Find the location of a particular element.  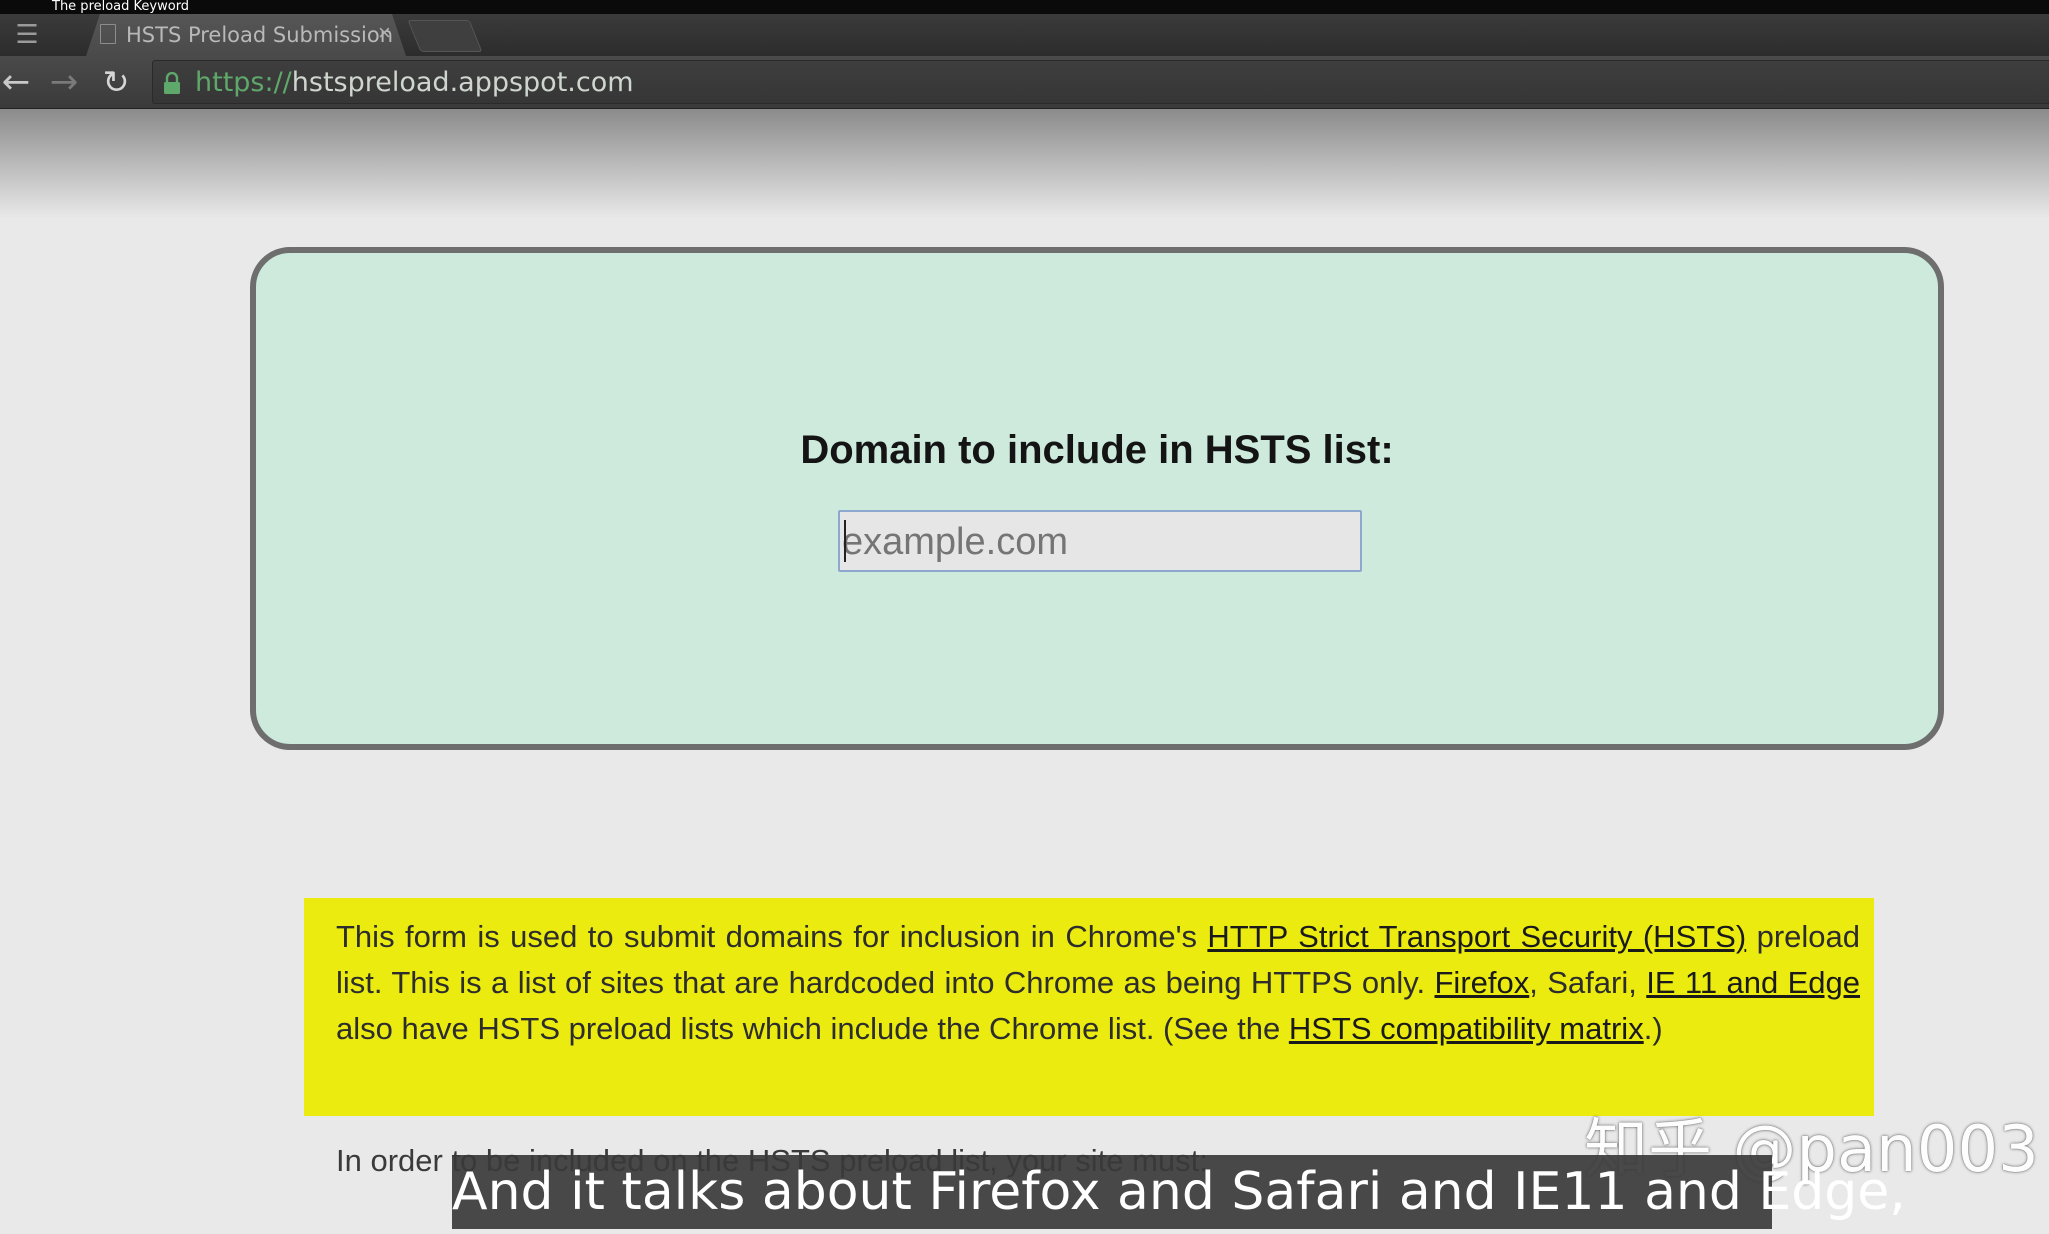

tab-title: HSTS Preload Submission is located at coordinates (260, 35).